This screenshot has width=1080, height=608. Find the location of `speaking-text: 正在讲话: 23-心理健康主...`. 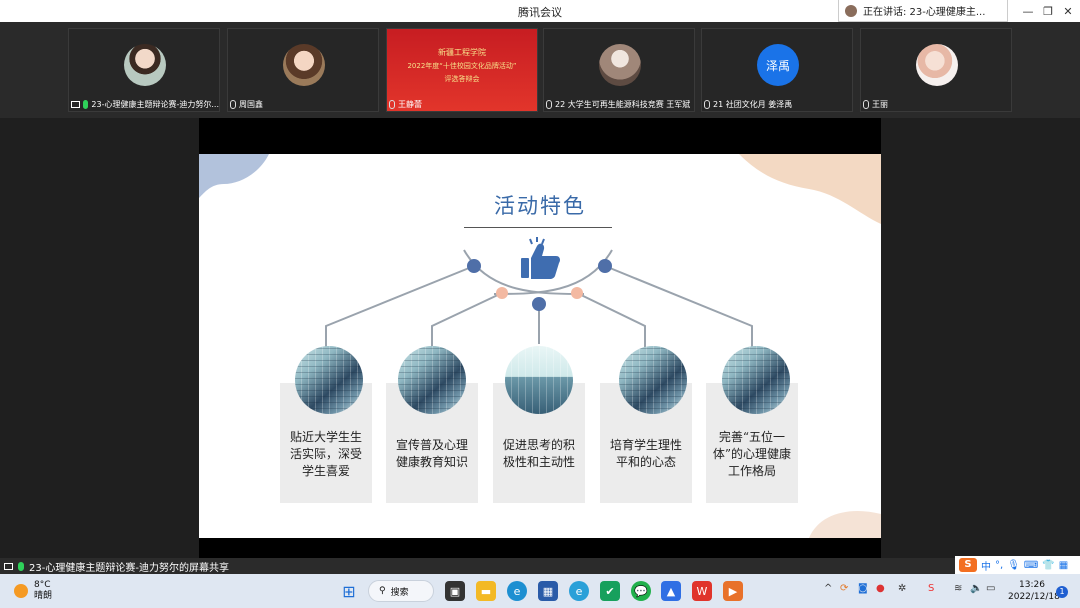

speaking-text: 正在讲话: 23-心理健康主... is located at coordinates (924, 12).